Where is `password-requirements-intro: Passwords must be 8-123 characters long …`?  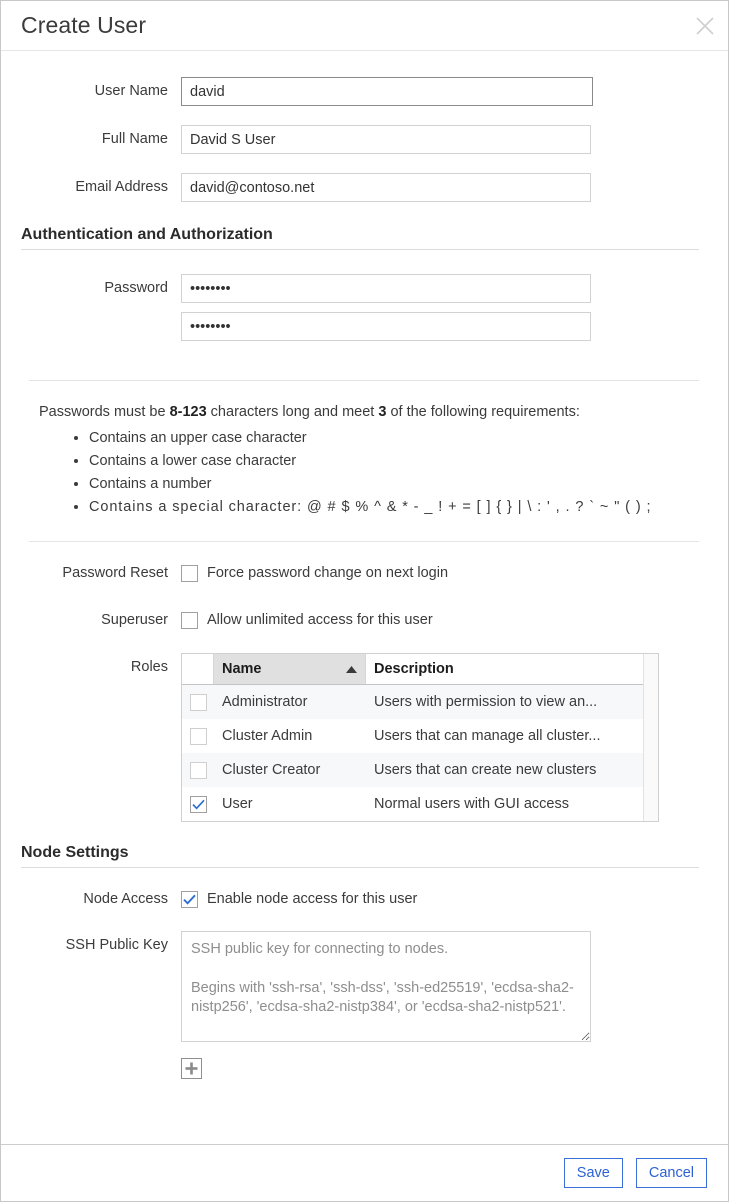 password-requirements-intro: Passwords must be 8-123 characters long … is located at coordinates (364, 412).